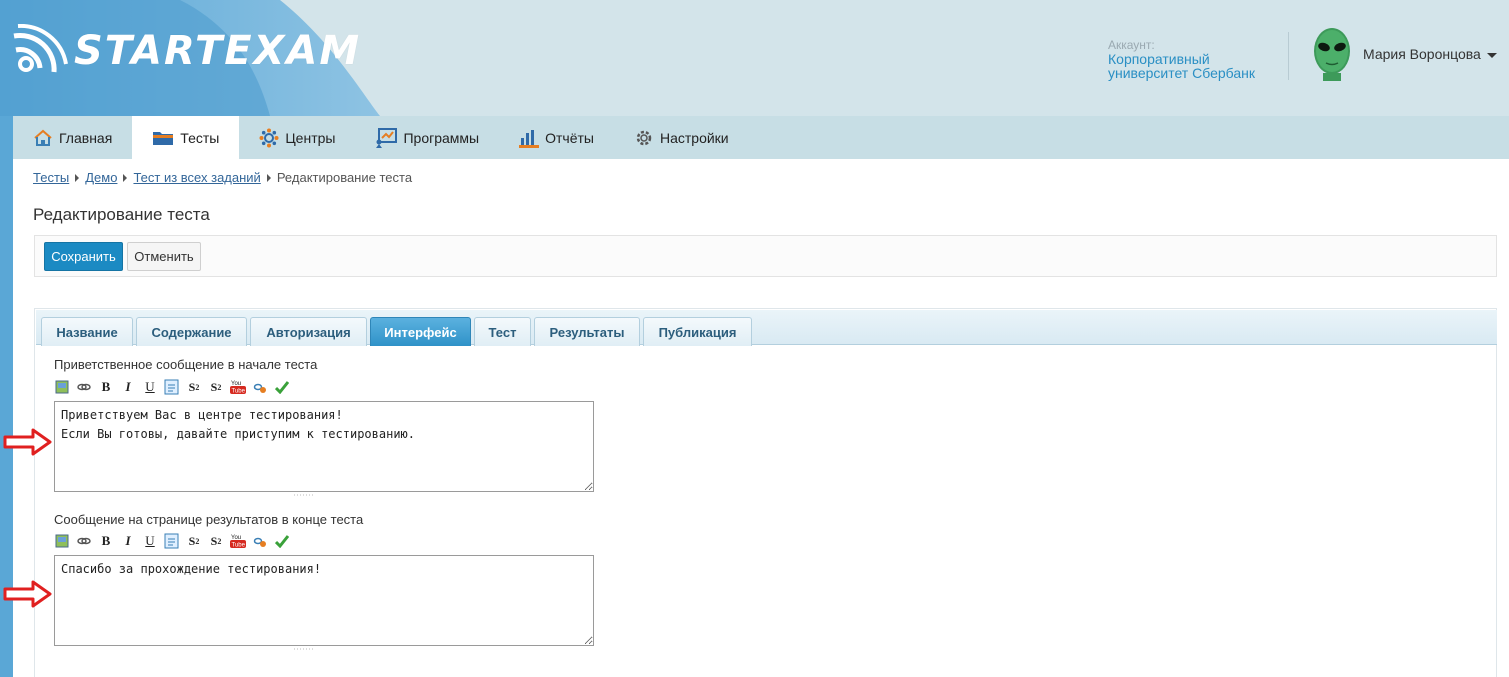 The width and height of the screenshot is (1509, 677). I want to click on tab-results: Результаты, so click(587, 331).